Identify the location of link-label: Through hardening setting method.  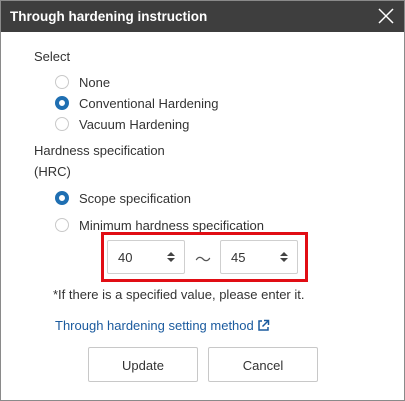
(154, 325).